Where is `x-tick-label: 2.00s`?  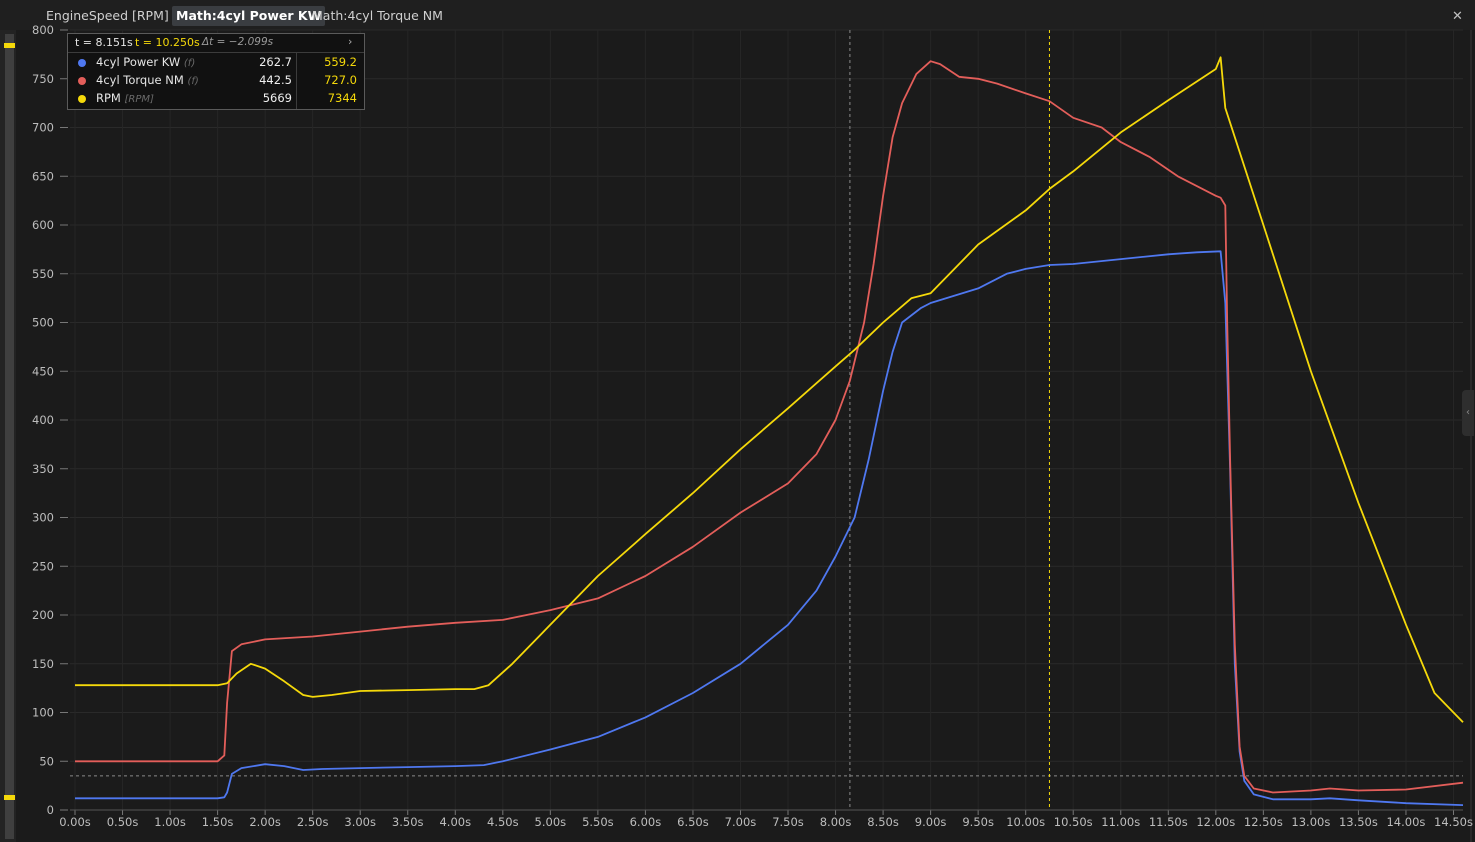
x-tick-label: 2.00s is located at coordinates (265, 822).